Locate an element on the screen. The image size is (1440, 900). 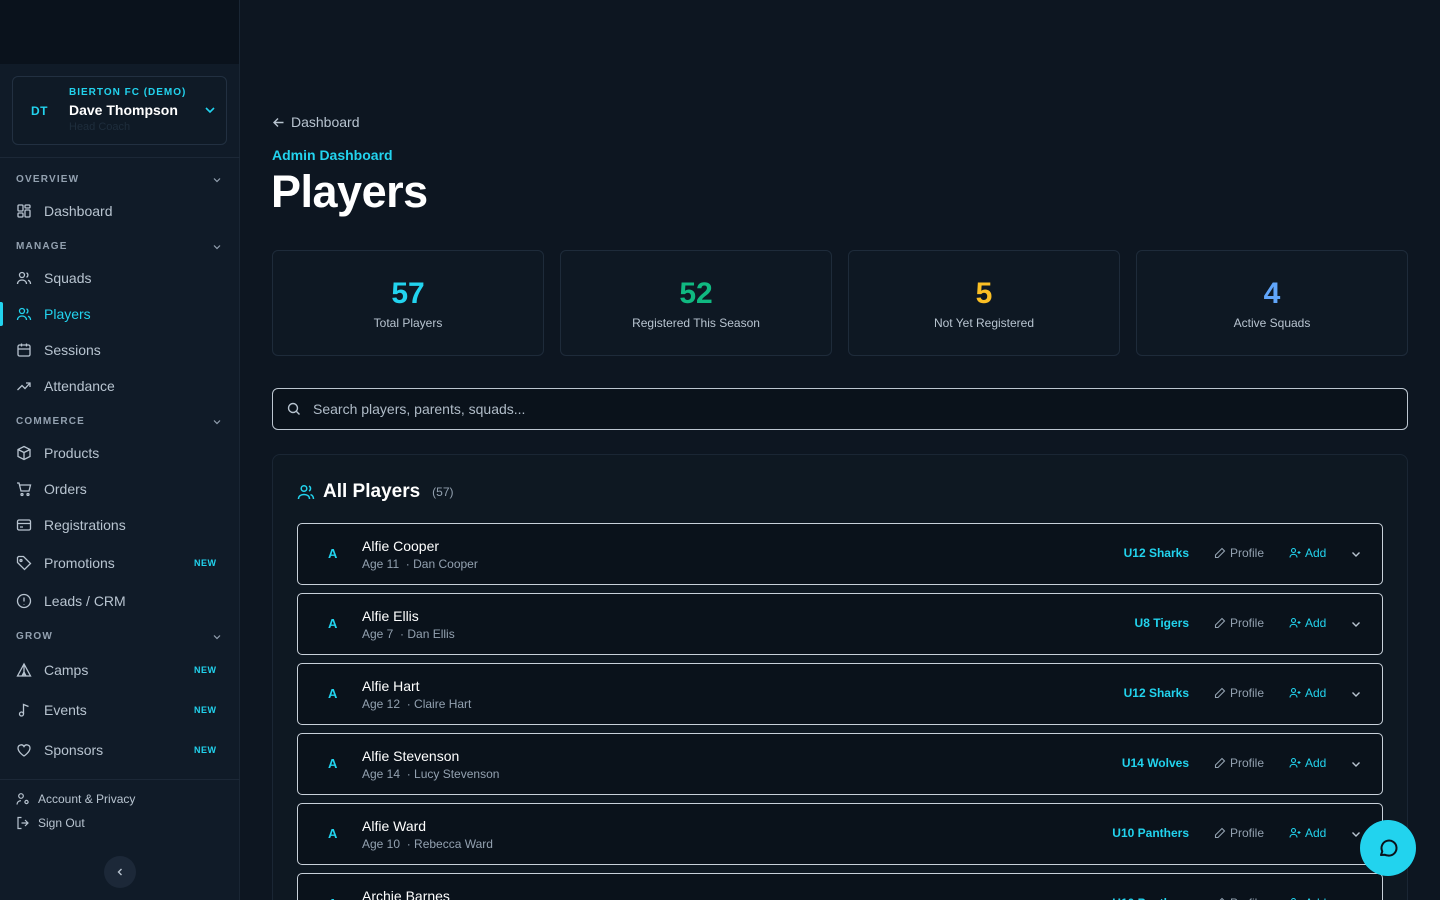
pencil-icon is located at coordinates (1220, 763).